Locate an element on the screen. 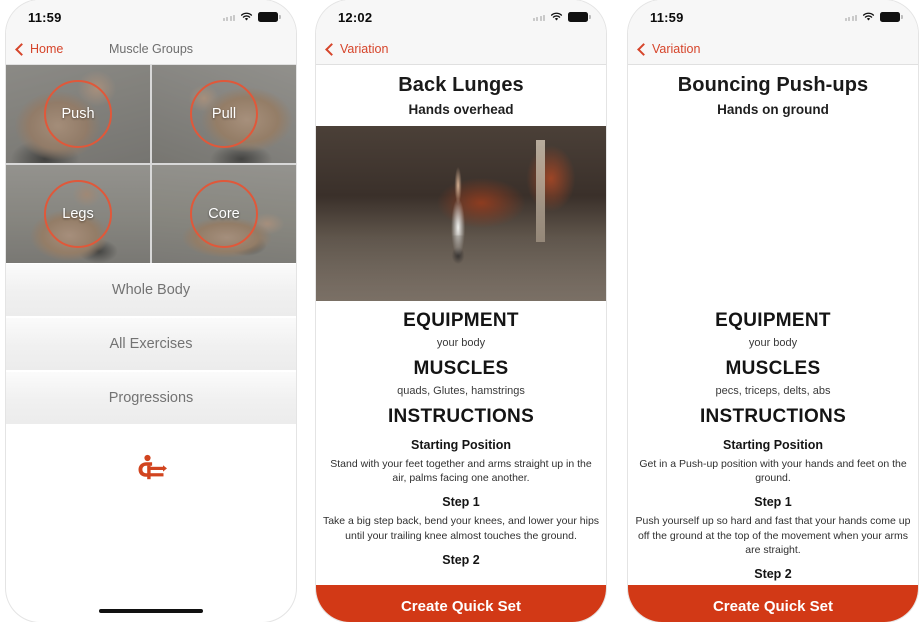 Image resolution: width=923 pixels, height=622 pixels. muscle-tile-legs: Legs is located at coordinates (78, 214).